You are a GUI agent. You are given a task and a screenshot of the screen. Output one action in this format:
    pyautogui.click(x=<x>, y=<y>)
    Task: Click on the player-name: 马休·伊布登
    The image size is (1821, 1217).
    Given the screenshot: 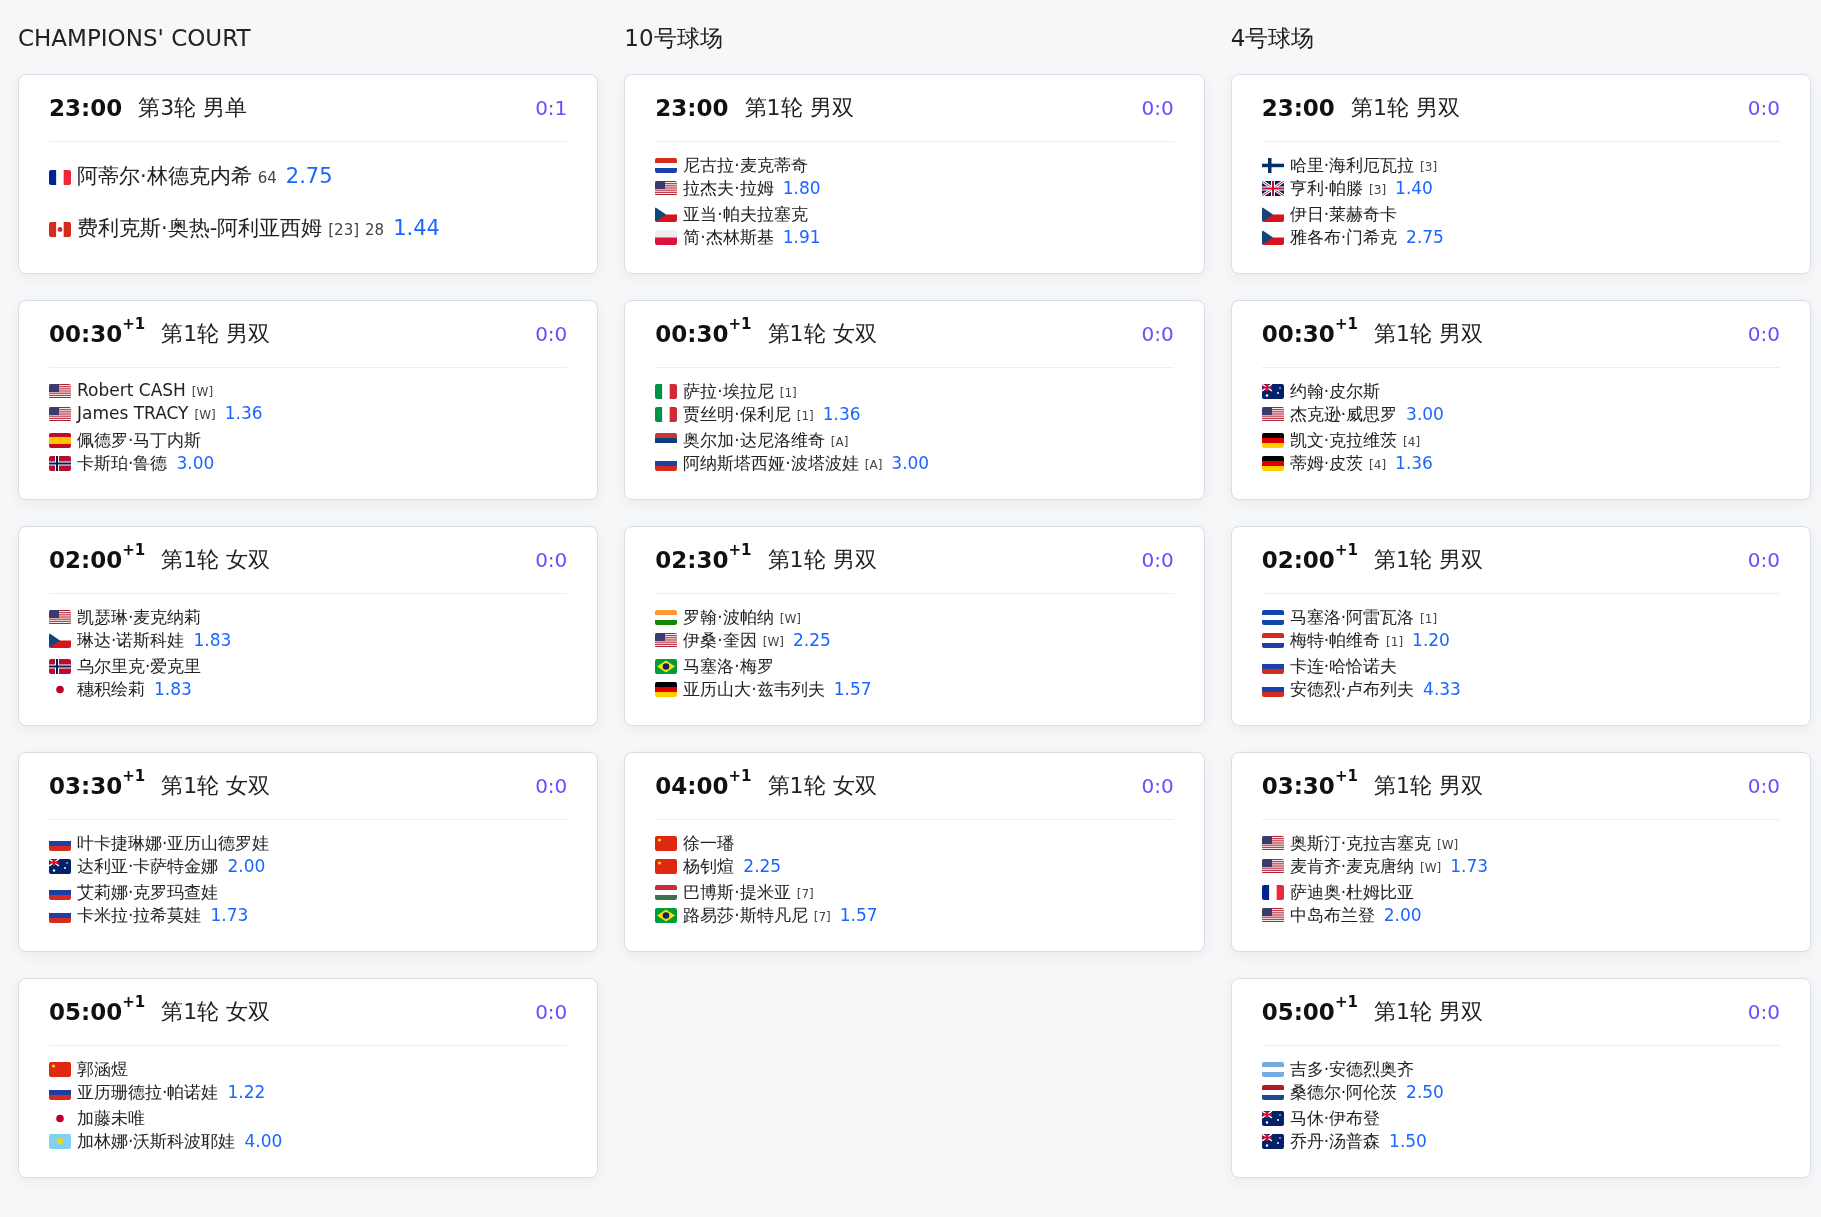 What is the action you would take?
    pyautogui.click(x=1335, y=1118)
    